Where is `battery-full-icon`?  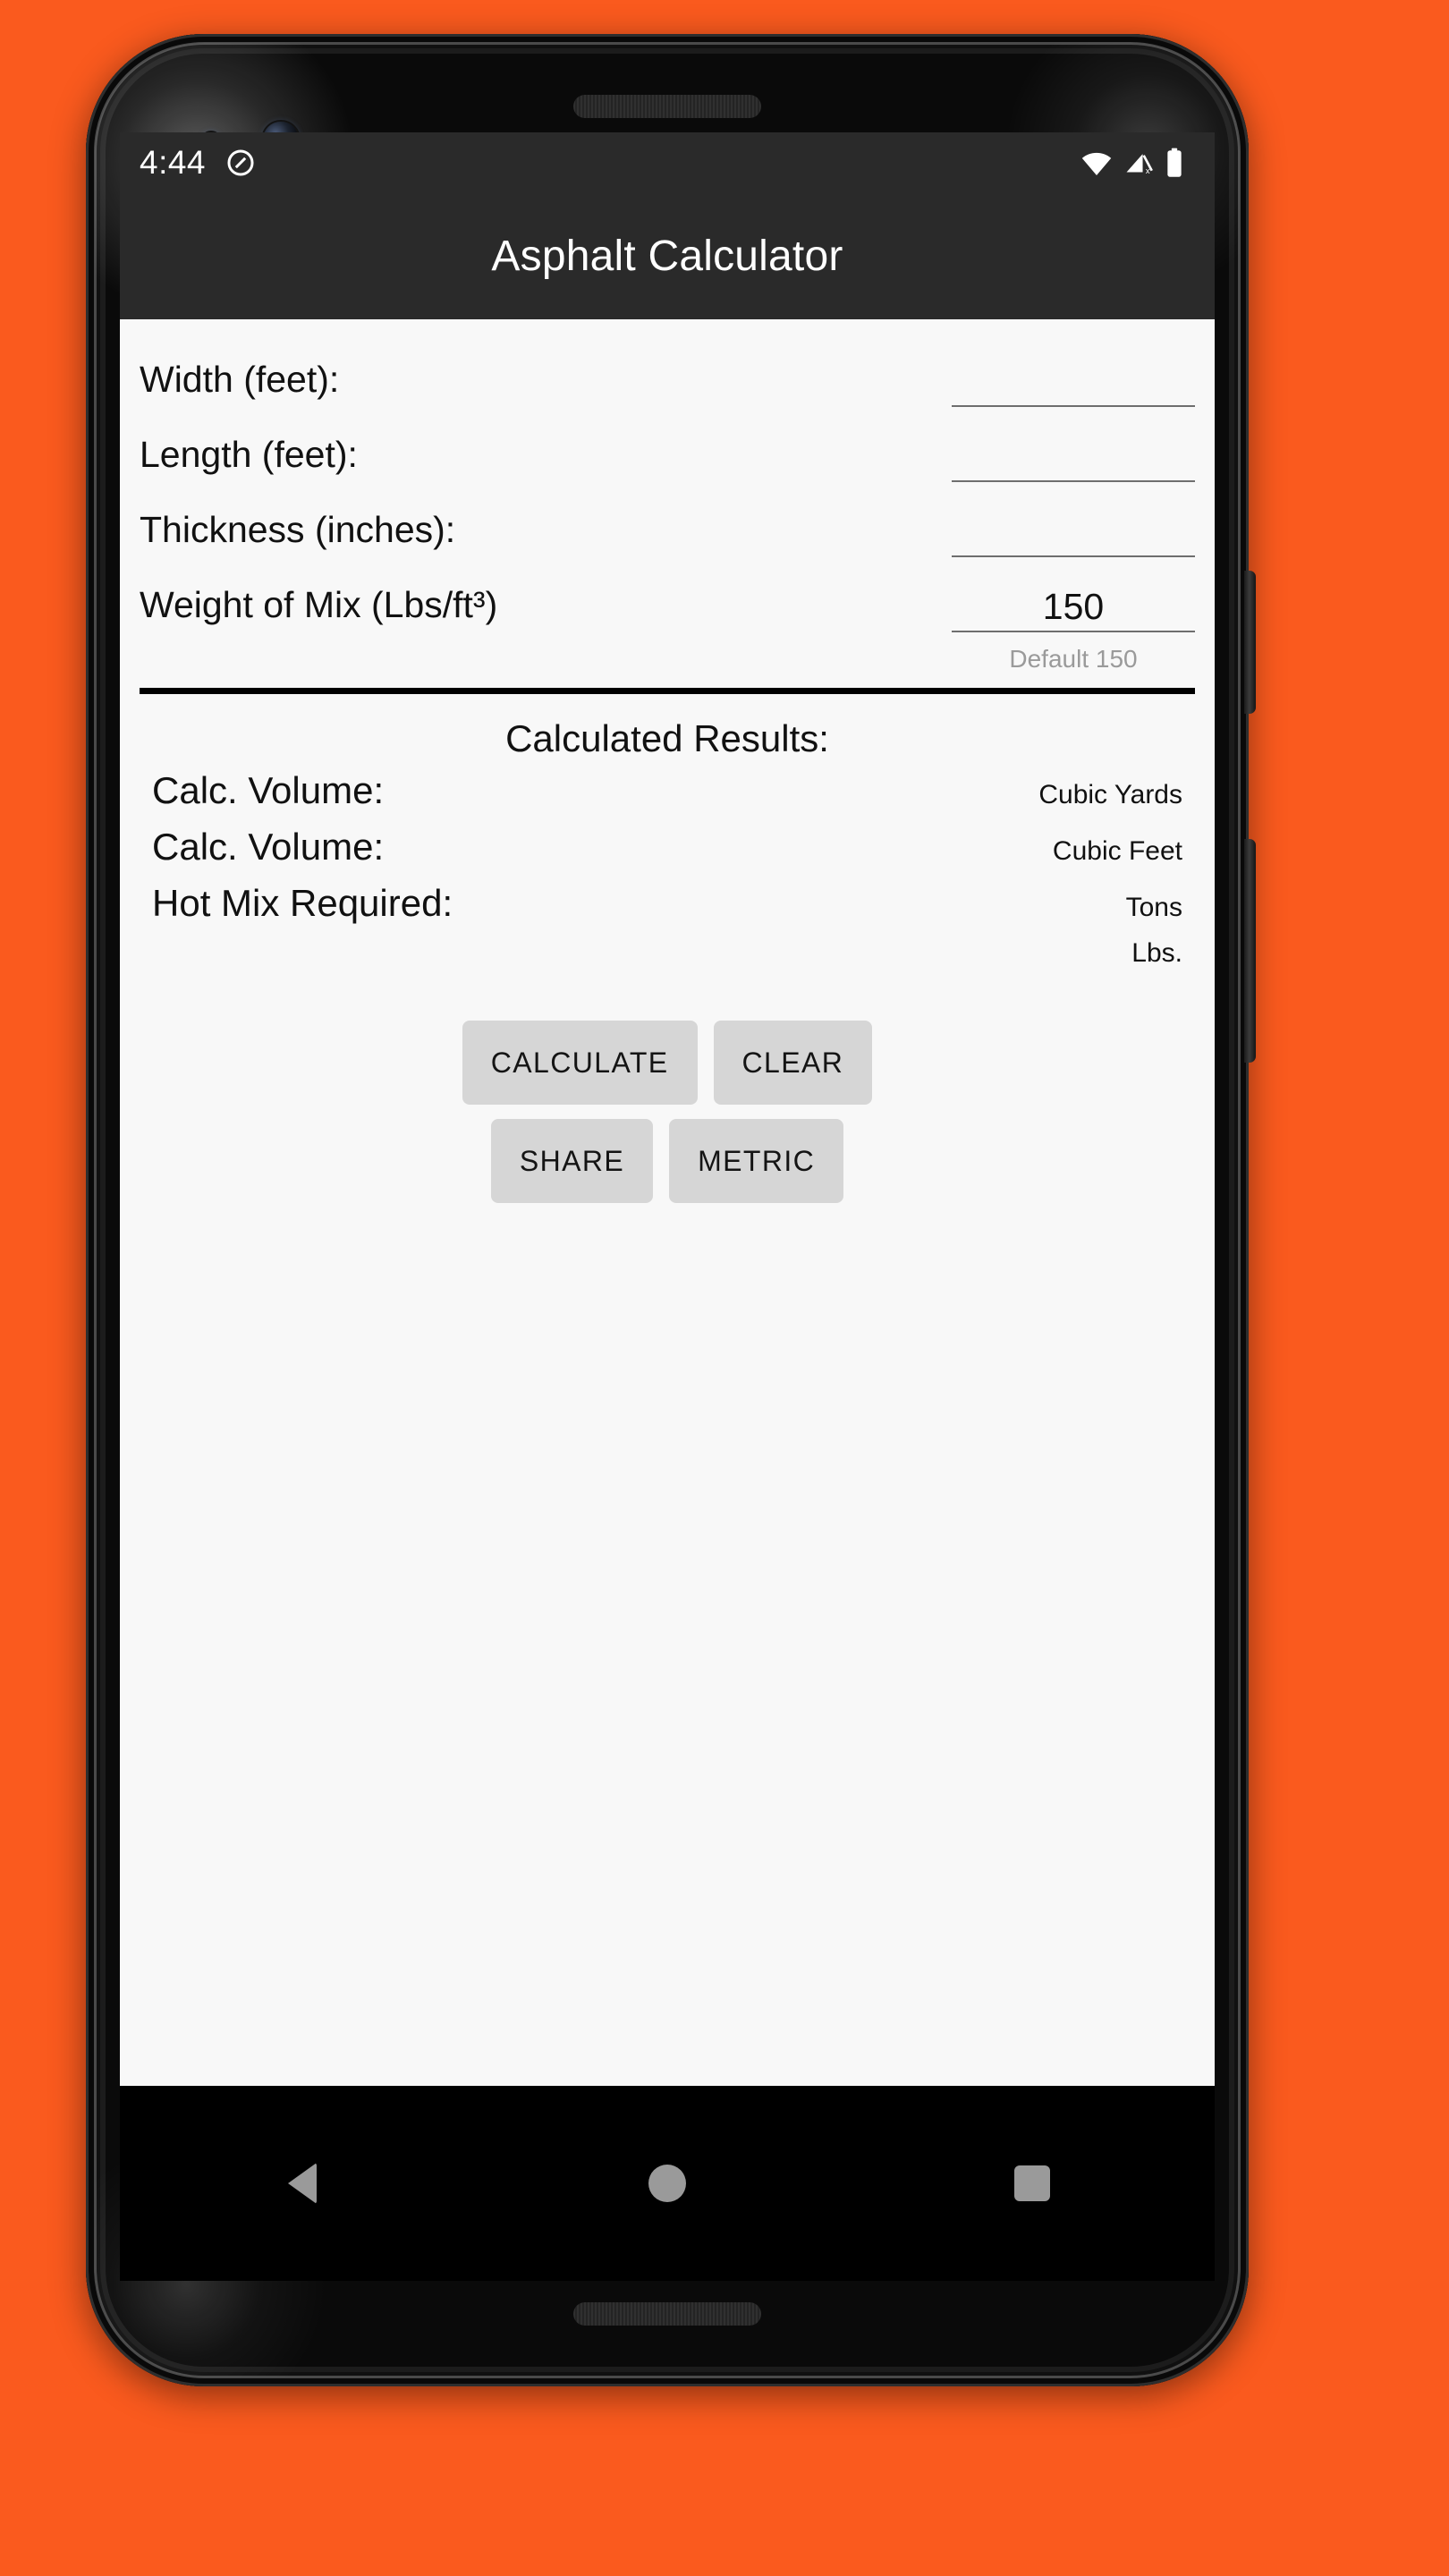 battery-full-icon is located at coordinates (1174, 163).